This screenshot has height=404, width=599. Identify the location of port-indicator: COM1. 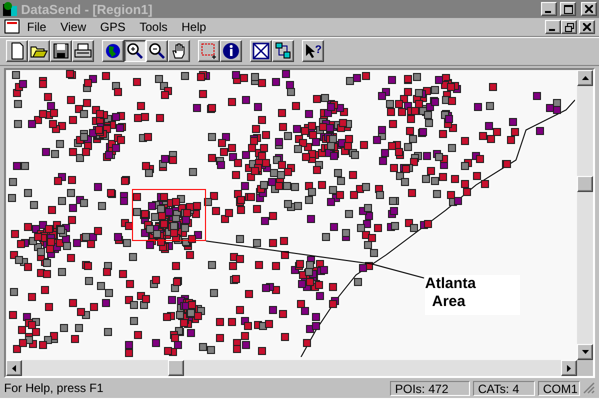
(559, 388).